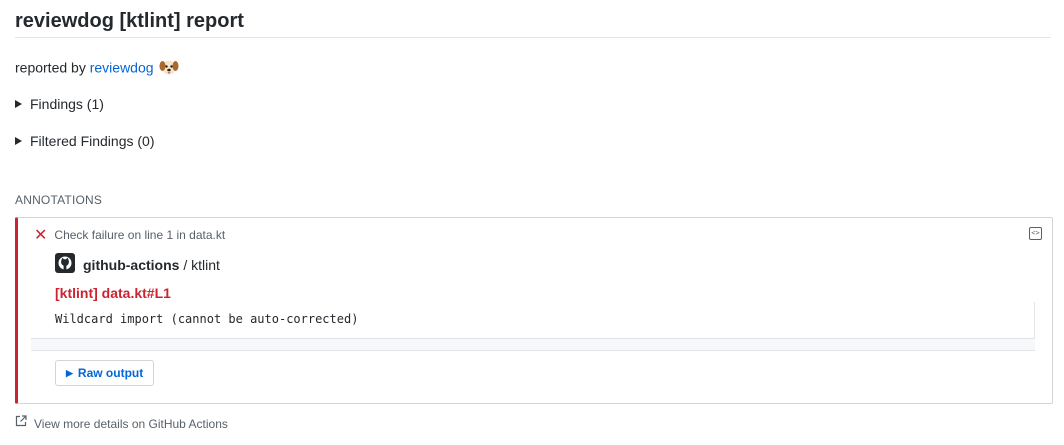  Describe the element at coordinates (169, 69) in the screenshot. I see `dog-emoji-icon` at that location.